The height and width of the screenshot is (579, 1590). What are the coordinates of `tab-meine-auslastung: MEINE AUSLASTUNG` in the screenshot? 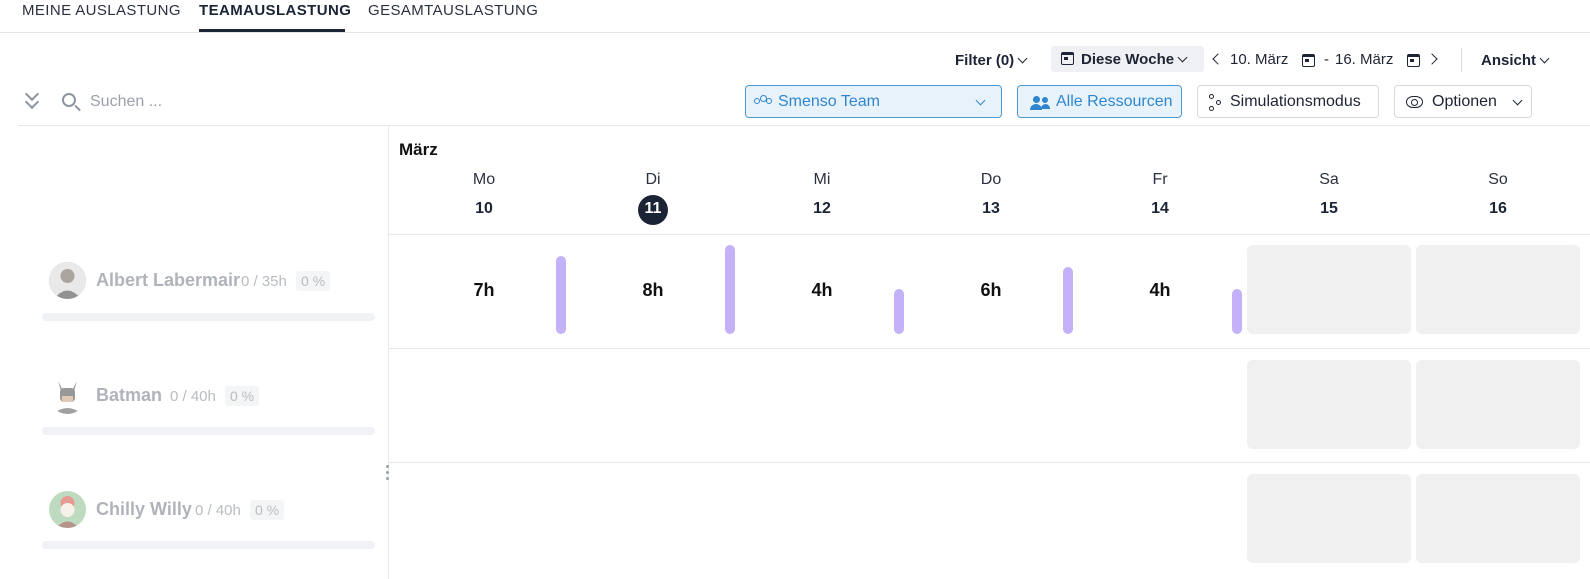 It's located at (101, 10).